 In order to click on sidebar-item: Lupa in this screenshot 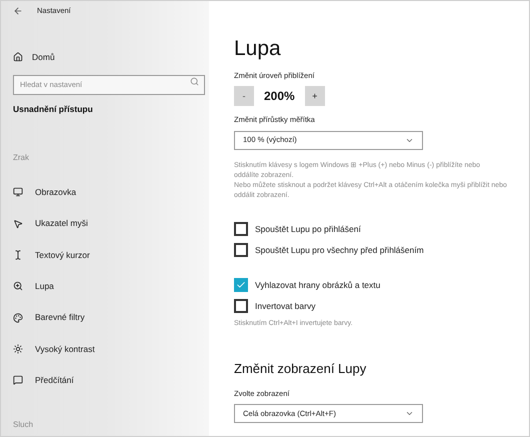, I will do `click(109, 286)`.